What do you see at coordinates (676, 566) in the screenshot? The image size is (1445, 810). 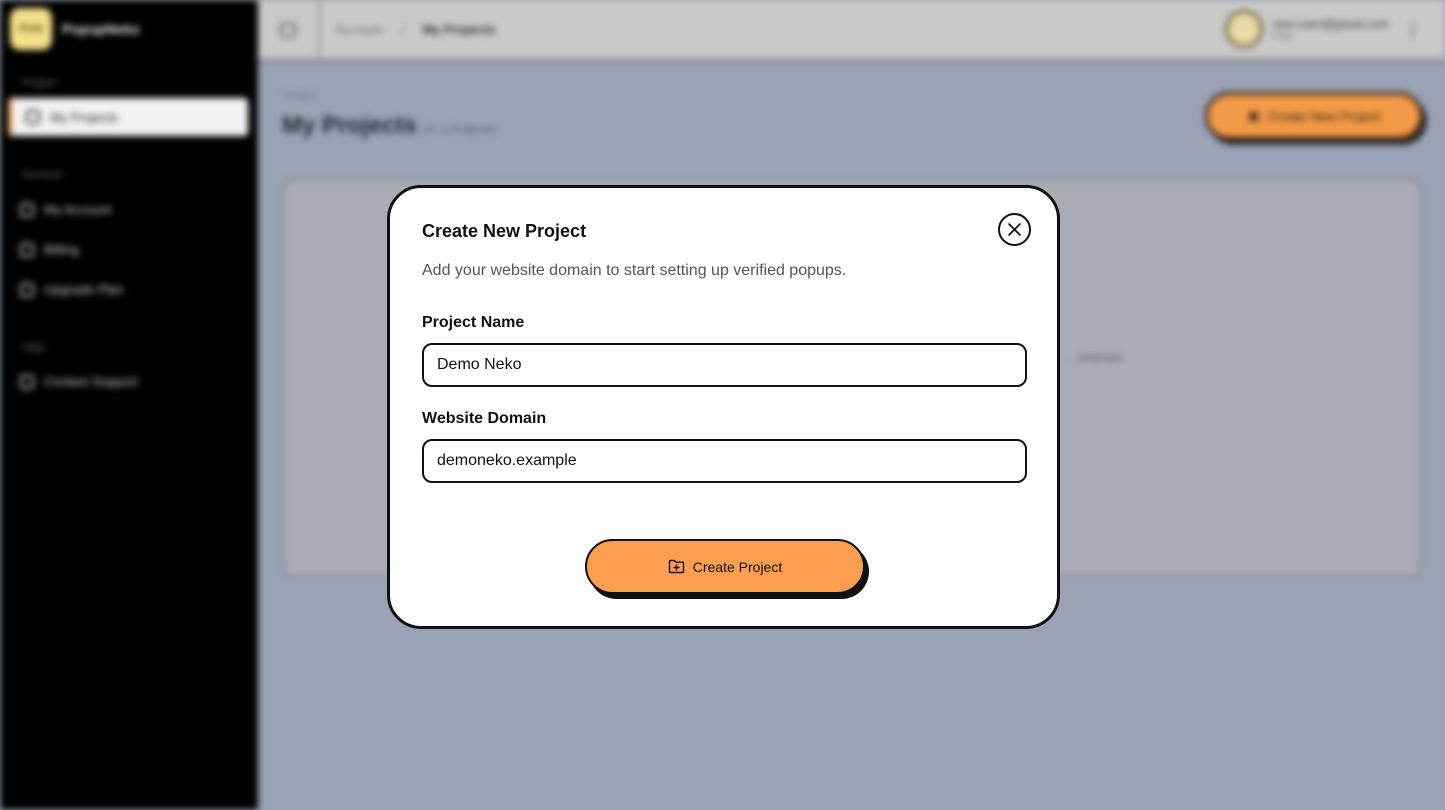 I see `folder-plus-icon` at bounding box center [676, 566].